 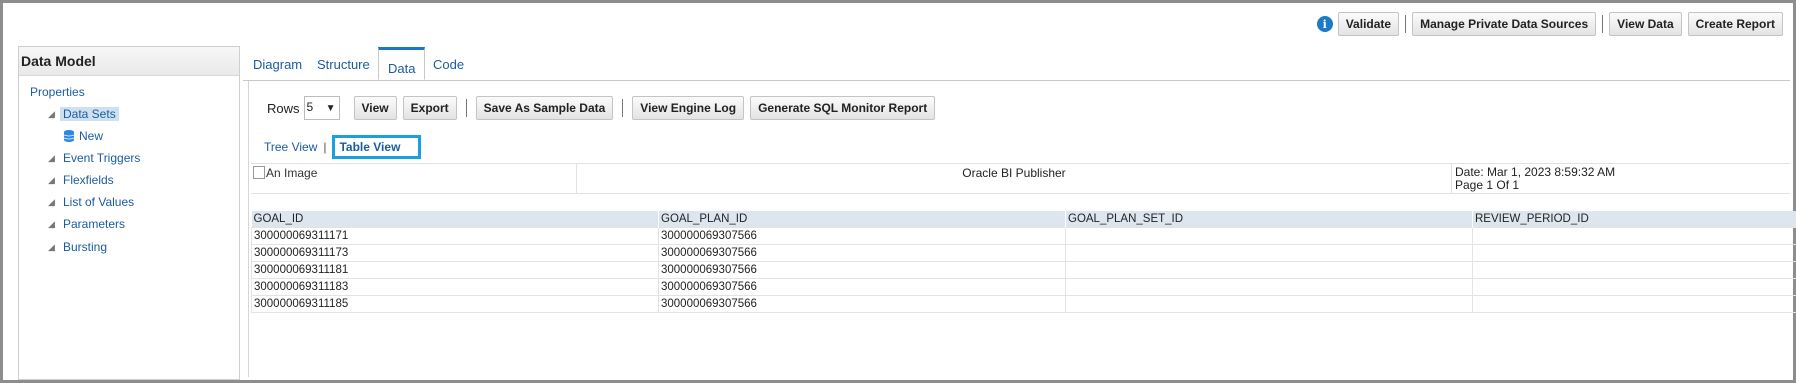 I want to click on rows-select-value: 5, so click(x=310, y=107).